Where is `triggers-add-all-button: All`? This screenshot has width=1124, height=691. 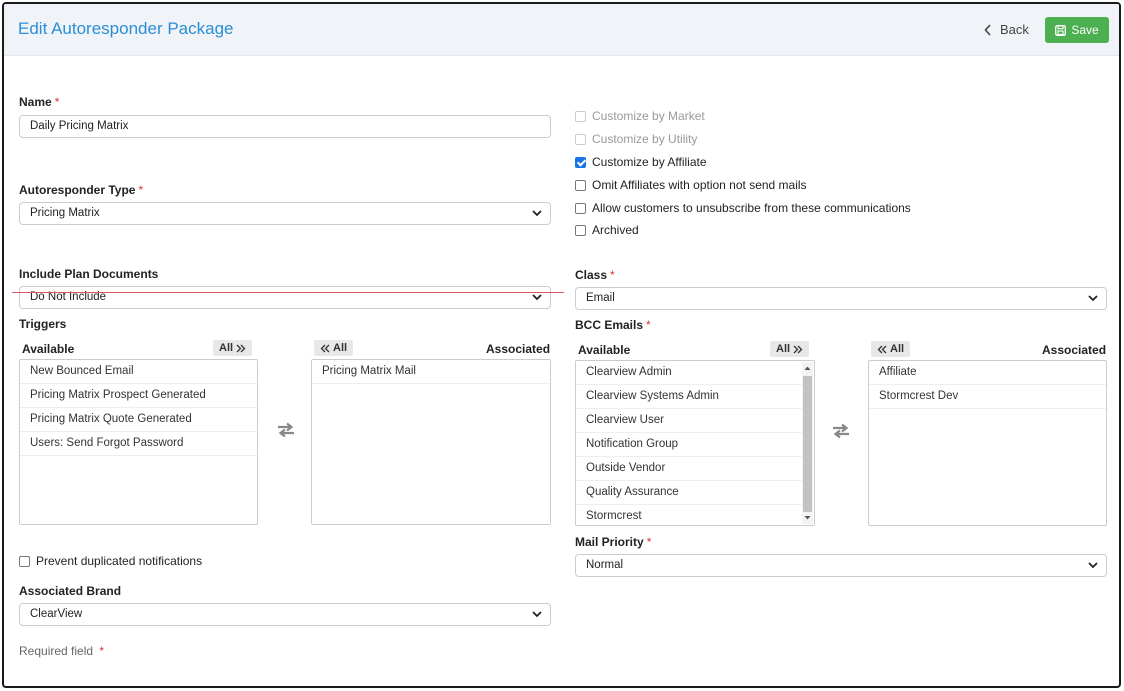 triggers-add-all-button: All is located at coordinates (233, 348).